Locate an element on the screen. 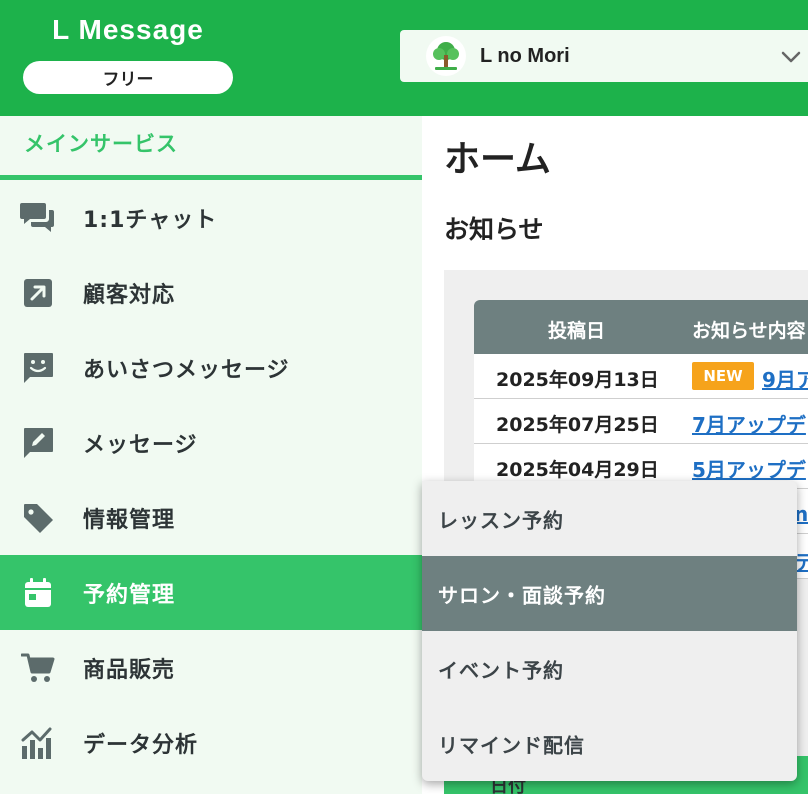  sidebar-item-label: 商品販売 is located at coordinates (129, 670).